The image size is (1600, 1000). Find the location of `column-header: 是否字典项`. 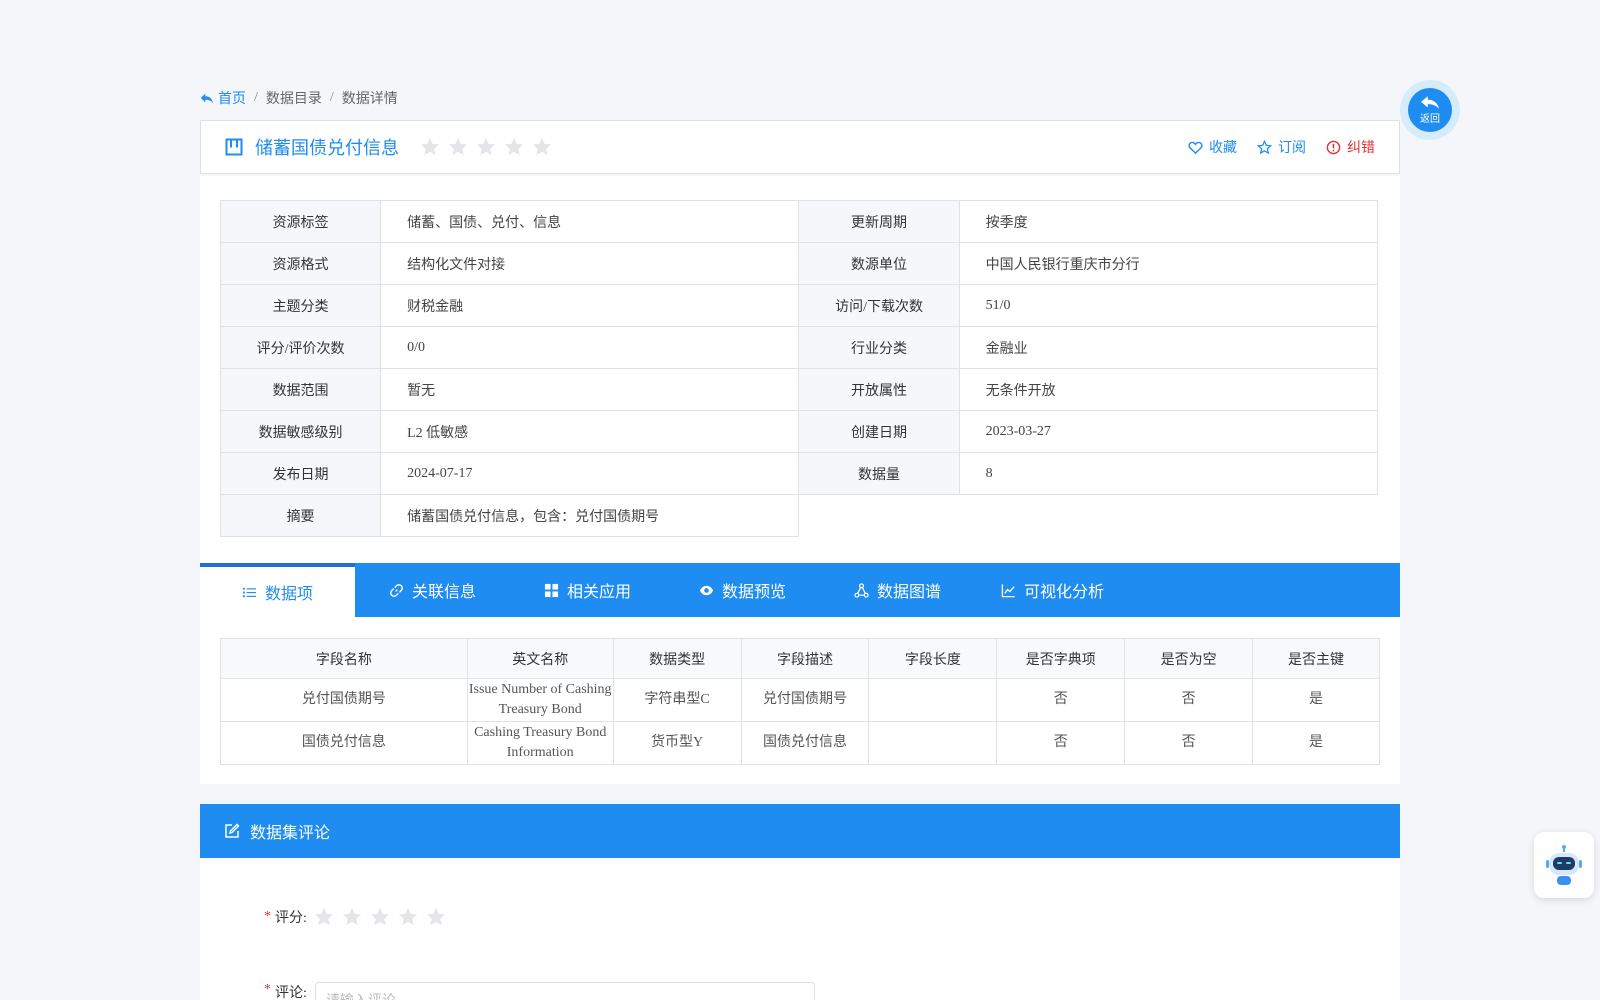

column-header: 是否字典项 is located at coordinates (1061, 658).